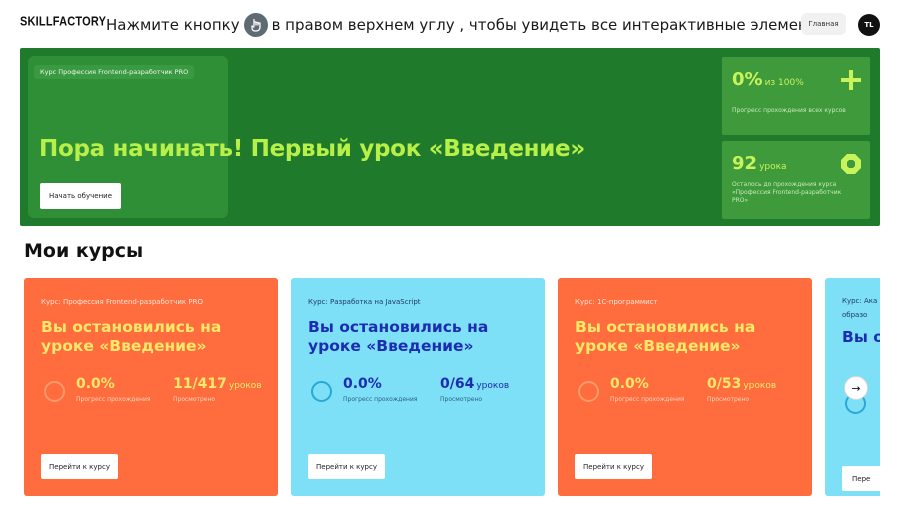 The width and height of the screenshot is (900, 508). I want to click on course-tag: Курс: Разработка на JavaScript, so click(364, 302).